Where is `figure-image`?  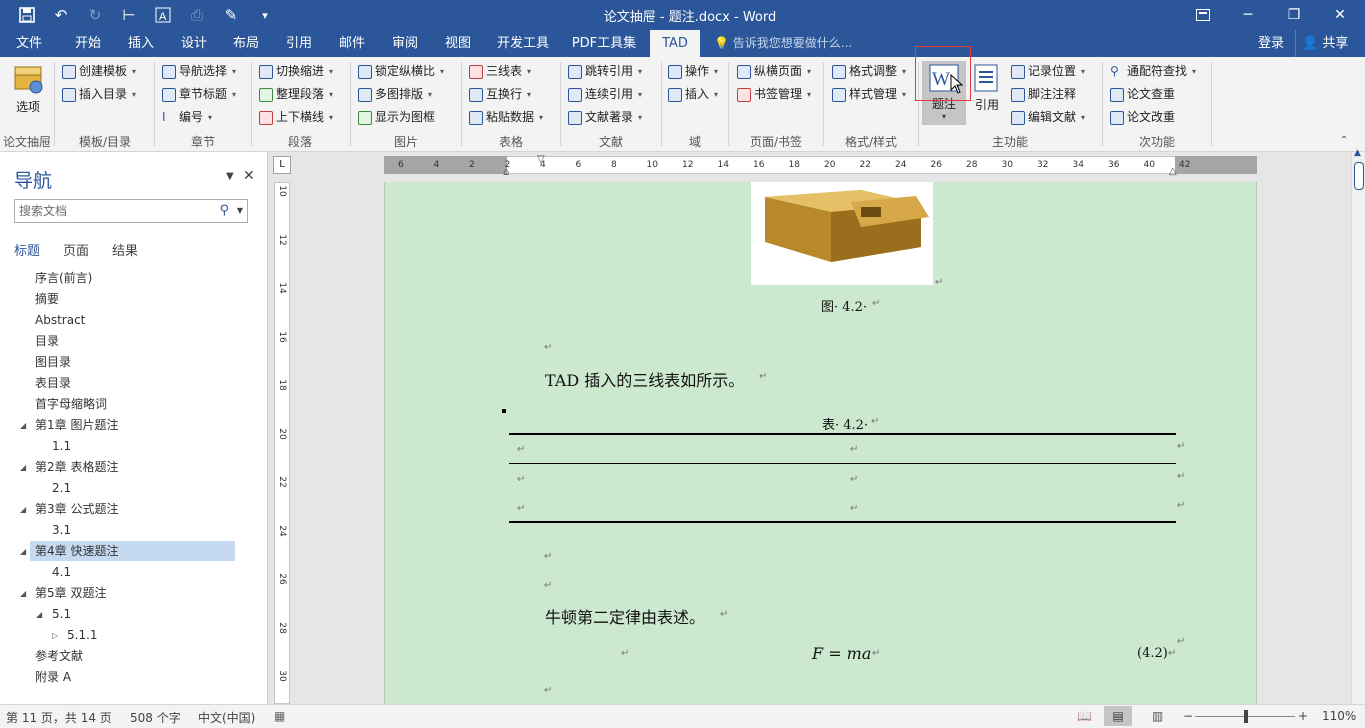 figure-image is located at coordinates (842, 233).